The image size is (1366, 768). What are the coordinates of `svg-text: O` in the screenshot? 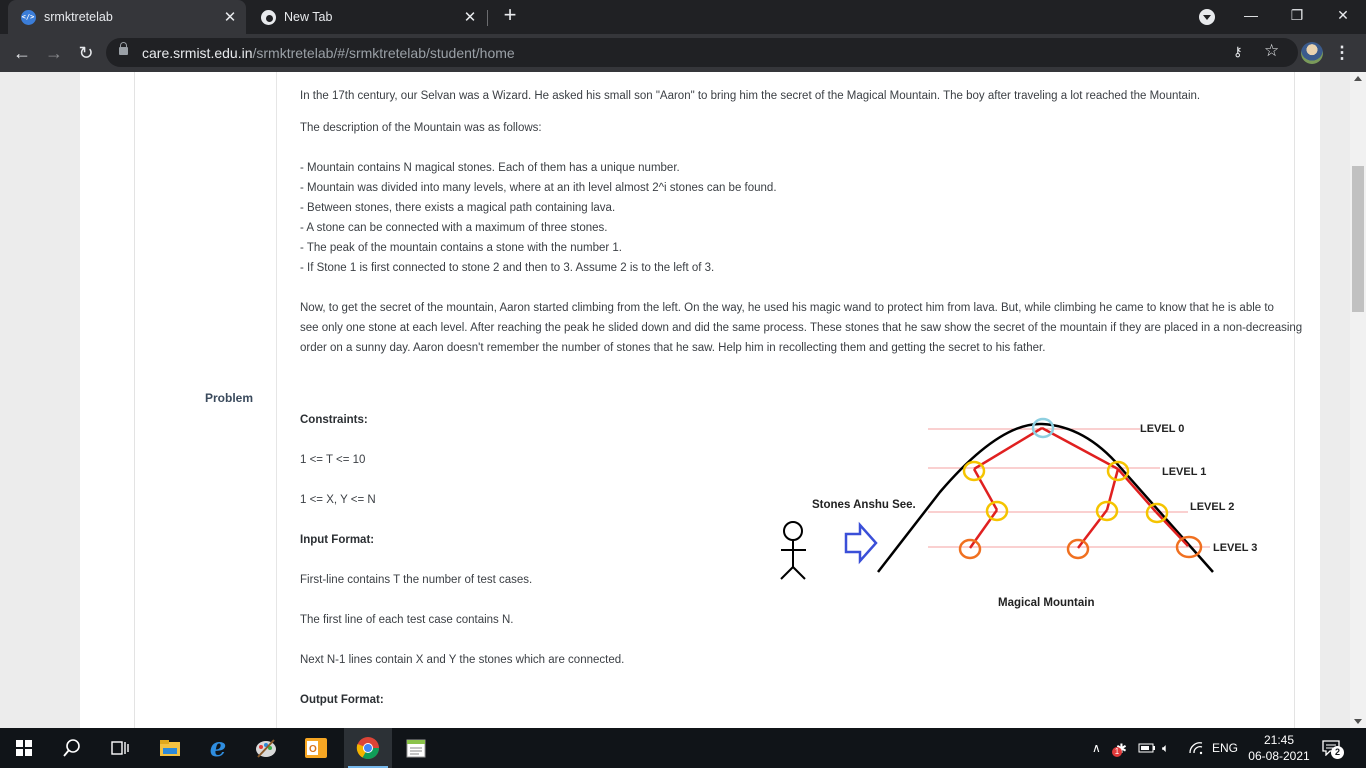 It's located at (313, 749).